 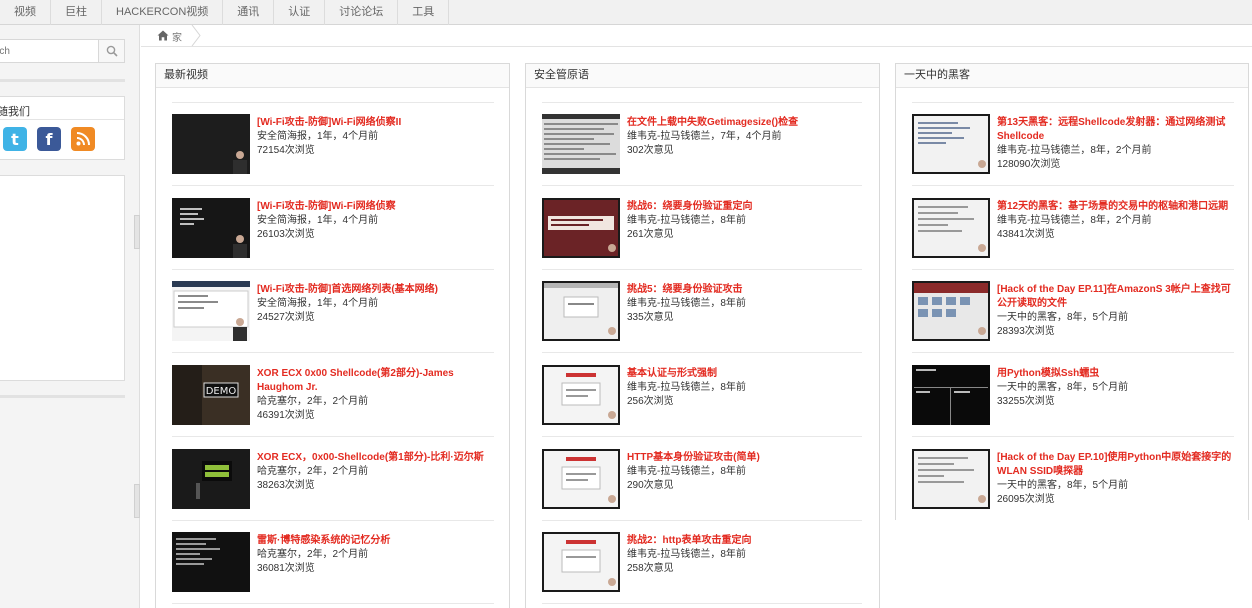 I want to click on item-views: 46391次浏览, so click(x=286, y=415).